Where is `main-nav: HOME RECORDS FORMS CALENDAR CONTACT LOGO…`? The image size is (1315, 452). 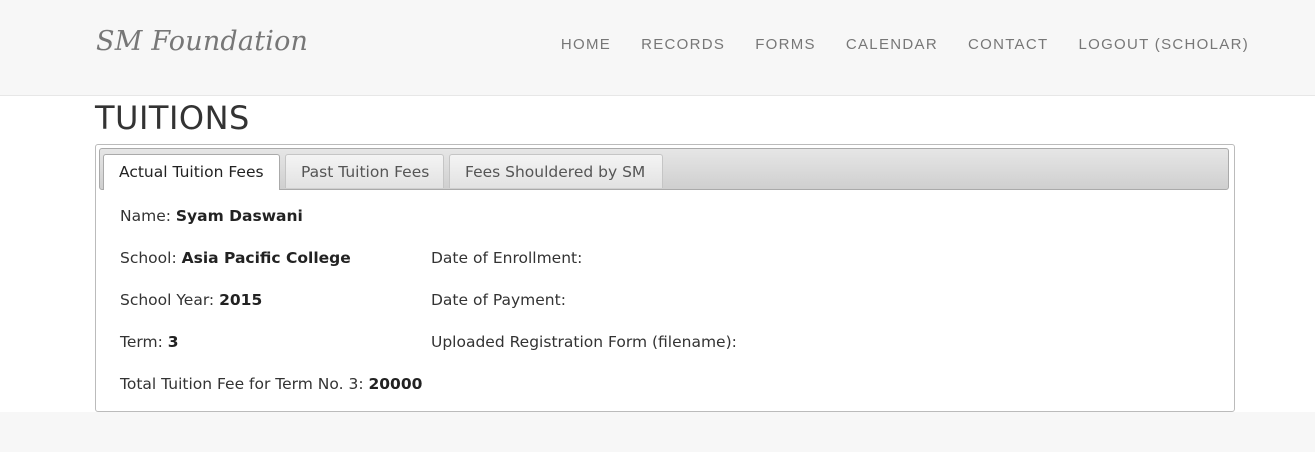 main-nav: HOME RECORDS FORMS CALENDAR CONTACT LOGO… is located at coordinates (897, 45).